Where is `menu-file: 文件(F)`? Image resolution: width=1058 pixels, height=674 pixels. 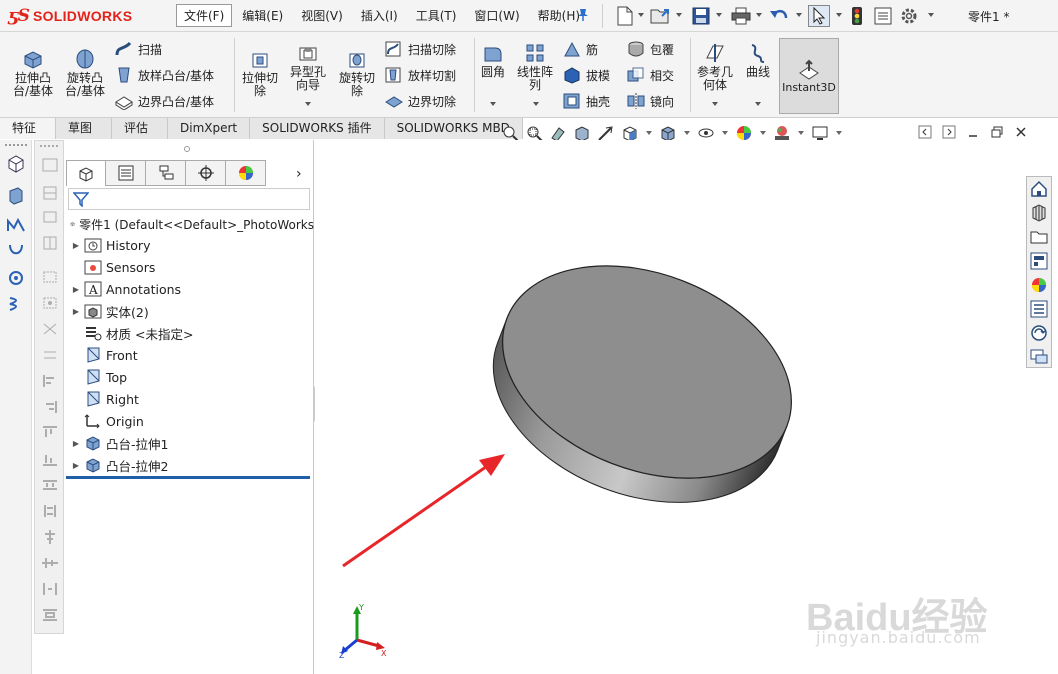
menu-file: 文件(F) is located at coordinates (204, 15).